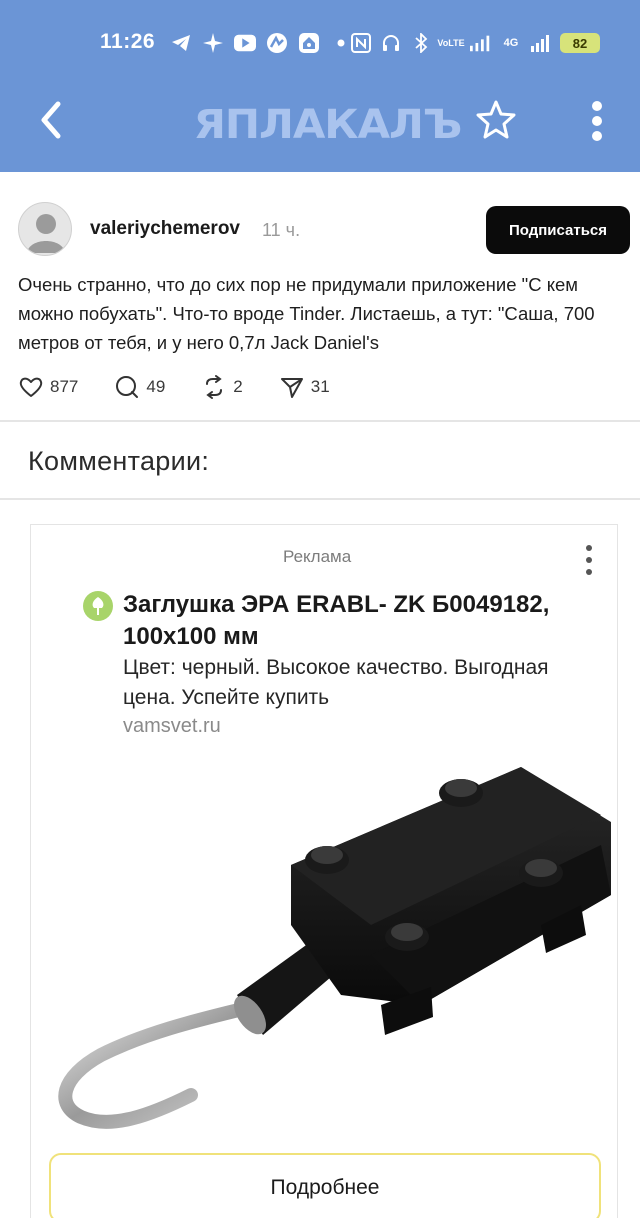  Describe the element at coordinates (48, 387) in the screenshot. I see `like-button: 877` at that location.